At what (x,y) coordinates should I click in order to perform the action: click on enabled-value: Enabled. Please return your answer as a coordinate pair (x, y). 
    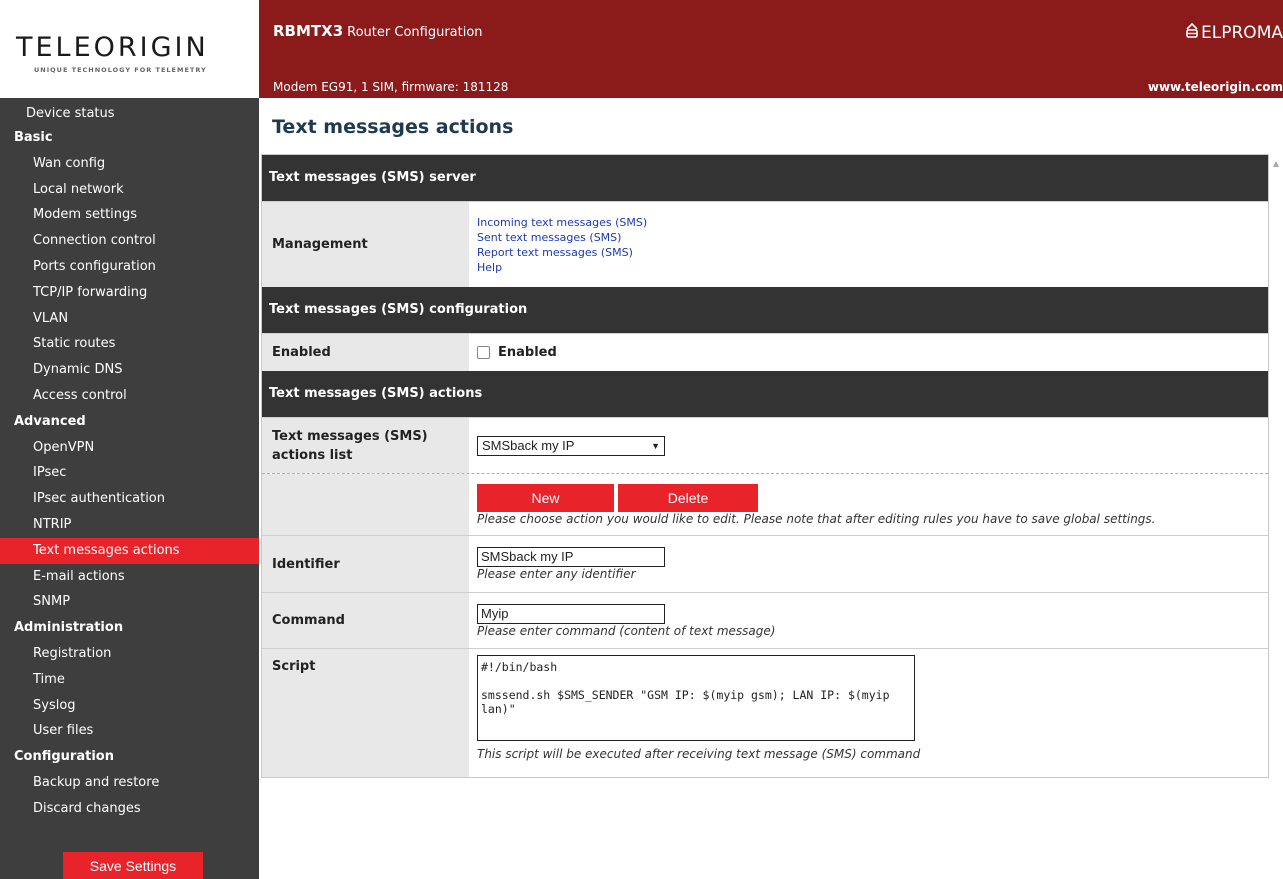
    Looking at the image, I should click on (868, 352).